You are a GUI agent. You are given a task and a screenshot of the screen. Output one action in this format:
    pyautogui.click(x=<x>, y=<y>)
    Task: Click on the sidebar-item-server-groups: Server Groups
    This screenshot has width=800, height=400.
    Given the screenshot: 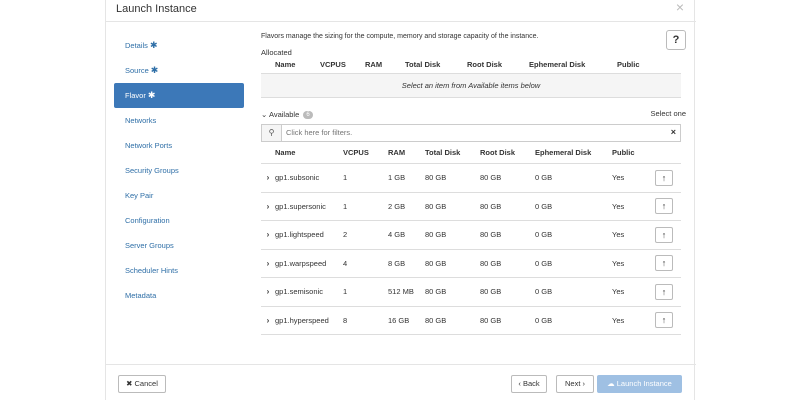 What is the action you would take?
    pyautogui.click(x=179, y=245)
    